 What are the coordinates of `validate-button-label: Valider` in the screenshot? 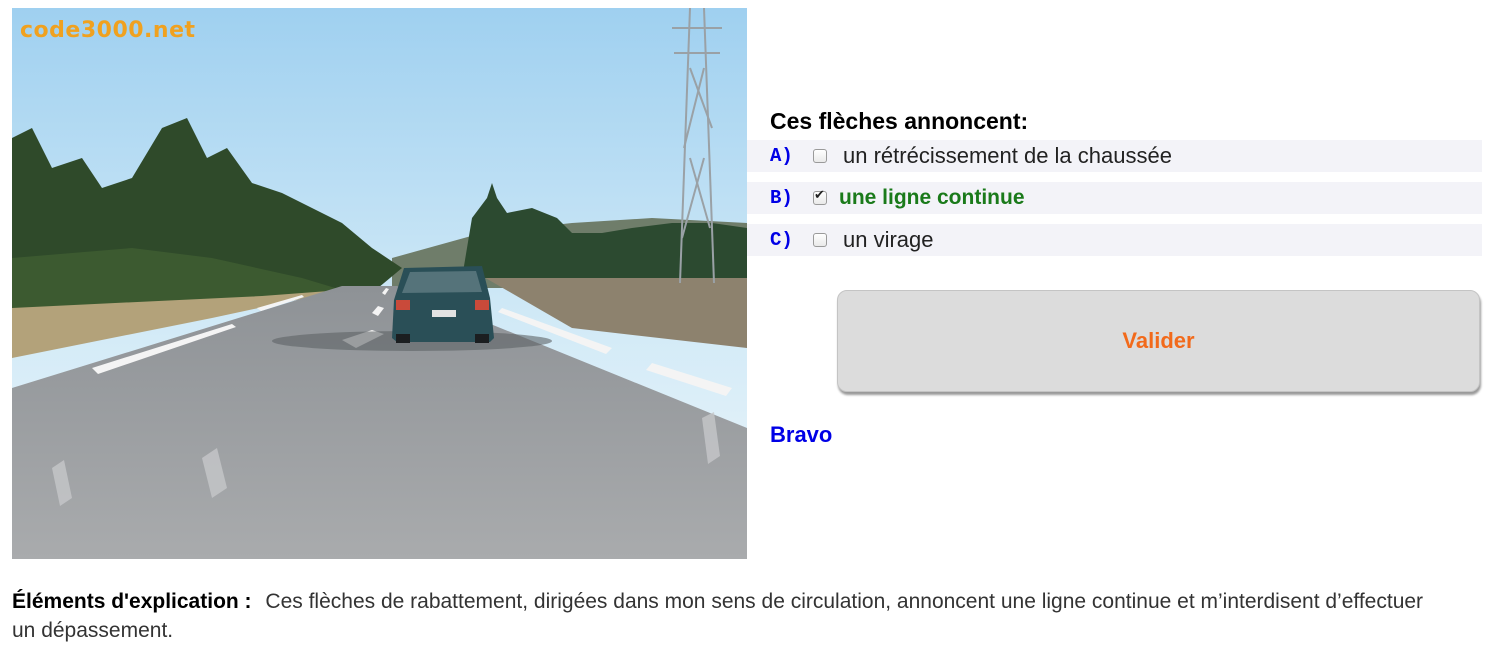 It's located at (1158, 340).